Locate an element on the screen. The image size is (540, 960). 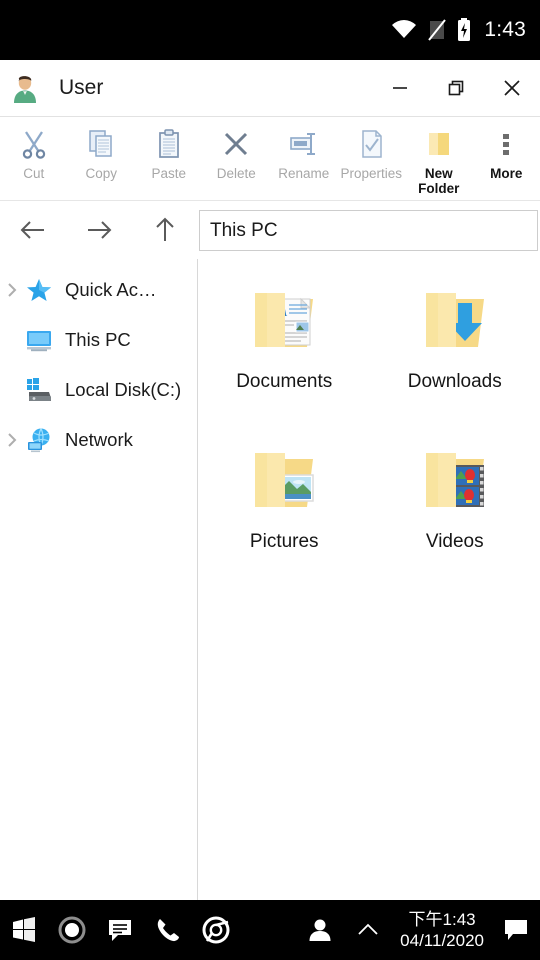
folder-tile-videos: Videos is located at coordinates (455, 507).